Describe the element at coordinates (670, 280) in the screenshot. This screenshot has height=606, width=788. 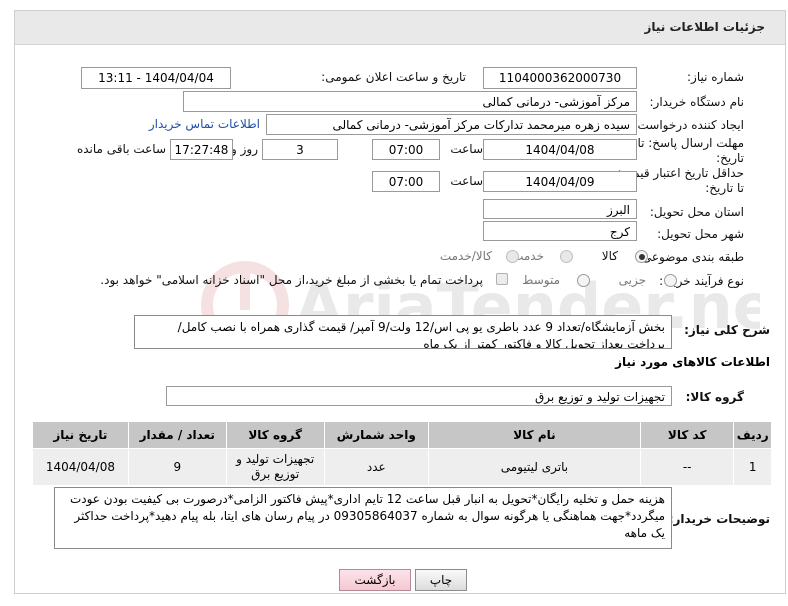
I see `process-radio-minor` at that location.